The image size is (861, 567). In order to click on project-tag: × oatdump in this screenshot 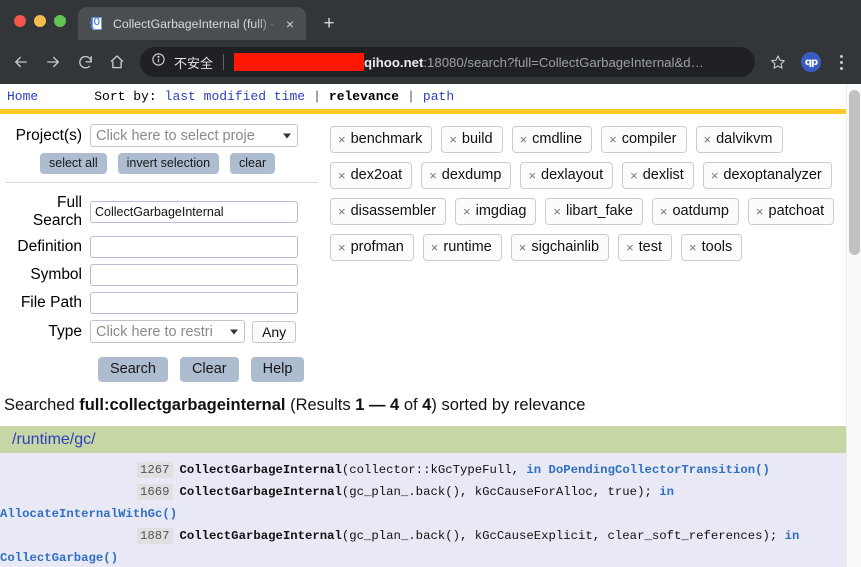, I will do `click(695, 211)`.